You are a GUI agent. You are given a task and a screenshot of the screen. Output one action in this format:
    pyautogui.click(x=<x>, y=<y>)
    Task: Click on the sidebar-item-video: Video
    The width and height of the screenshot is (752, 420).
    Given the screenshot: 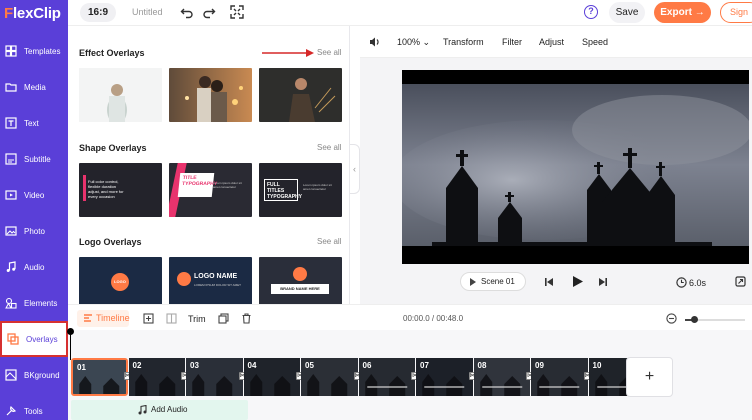 What is the action you would take?
    pyautogui.click(x=34, y=195)
    